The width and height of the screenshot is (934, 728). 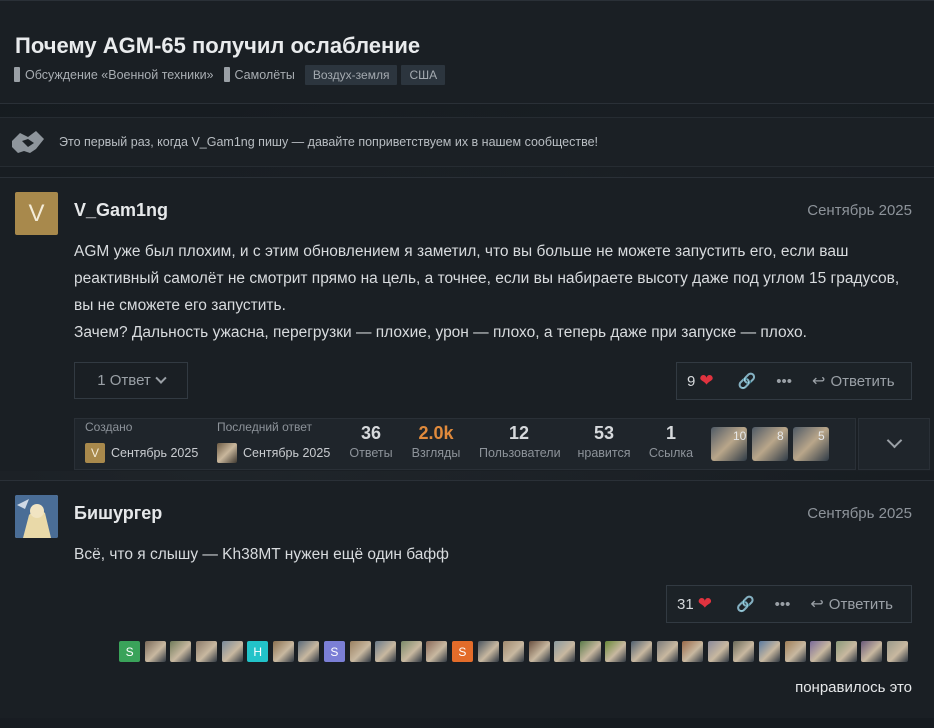 I want to click on created-label: Создано, so click(x=109, y=427).